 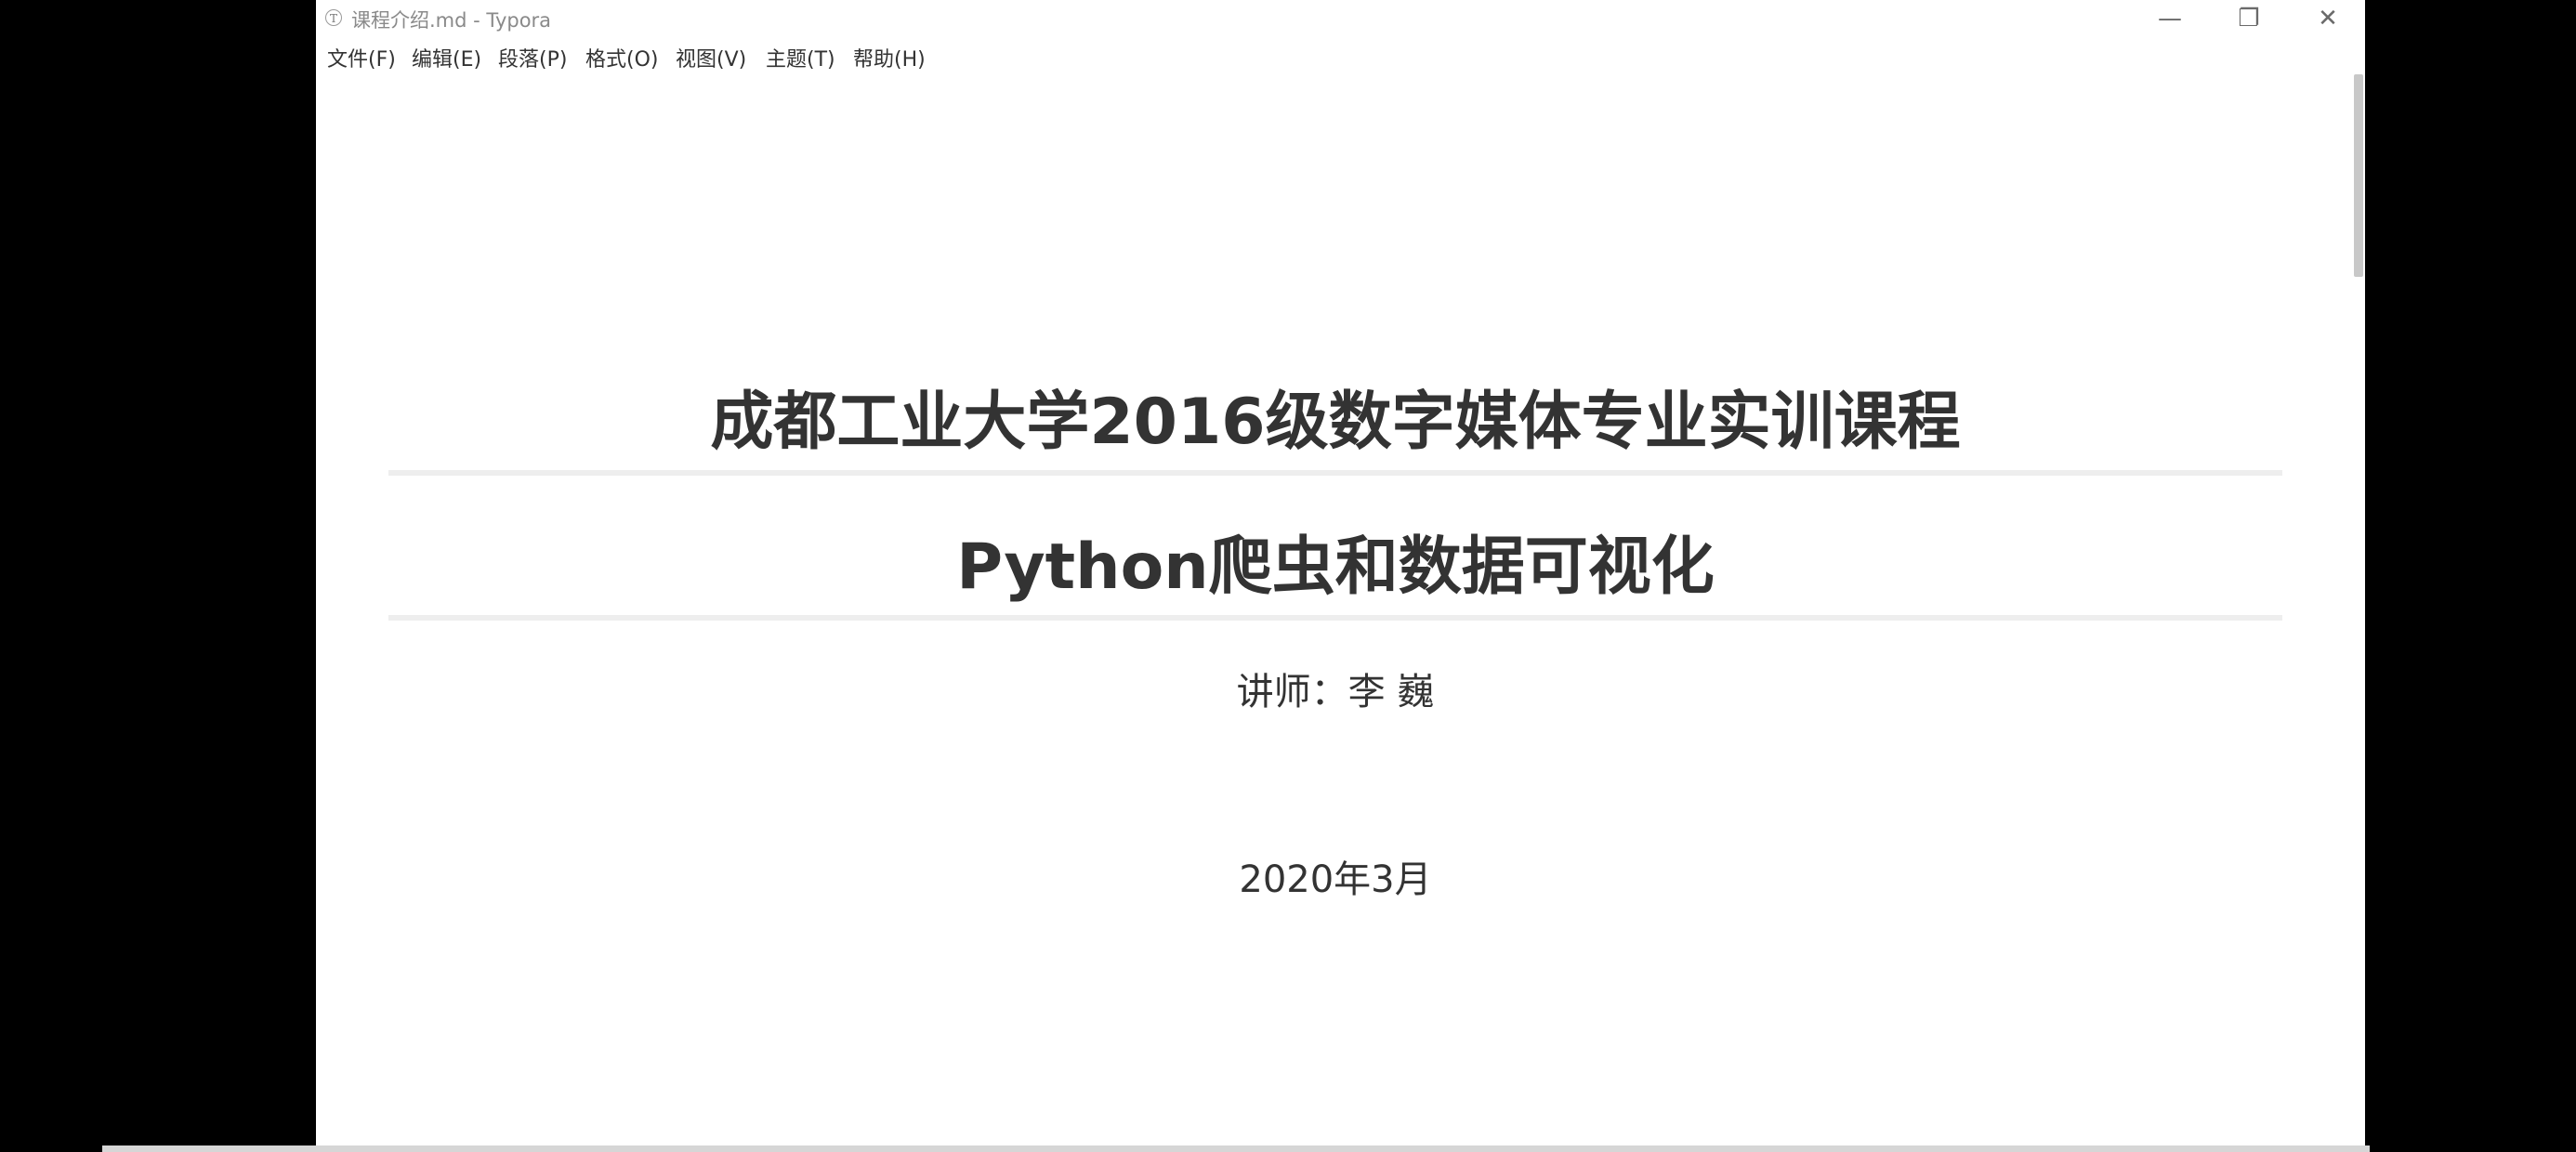 What do you see at coordinates (532, 57) in the screenshot?
I see `menu-paragraph: 段落(P)` at bounding box center [532, 57].